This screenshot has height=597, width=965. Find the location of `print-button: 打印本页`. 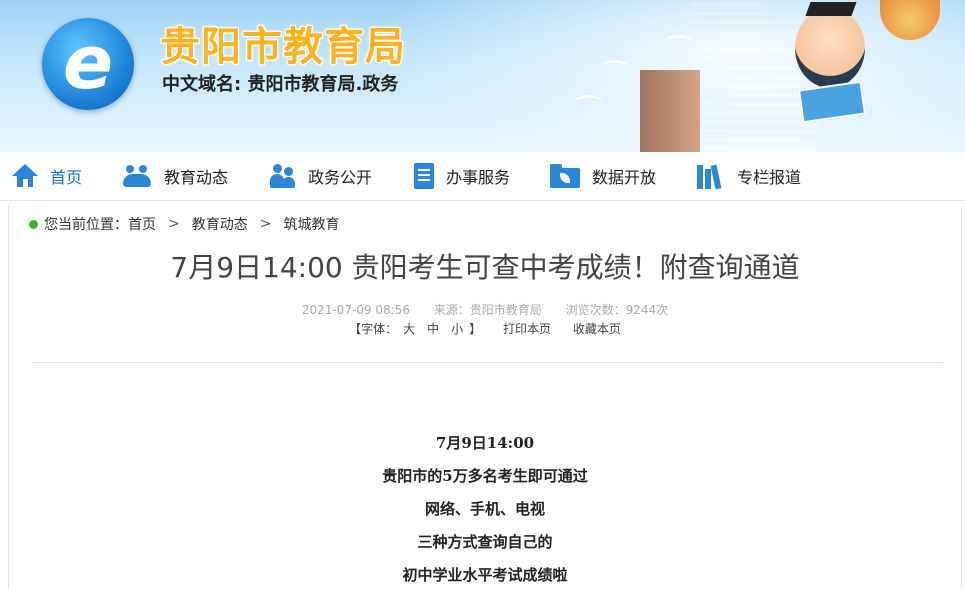

print-button: 打印本页 is located at coordinates (527, 329).